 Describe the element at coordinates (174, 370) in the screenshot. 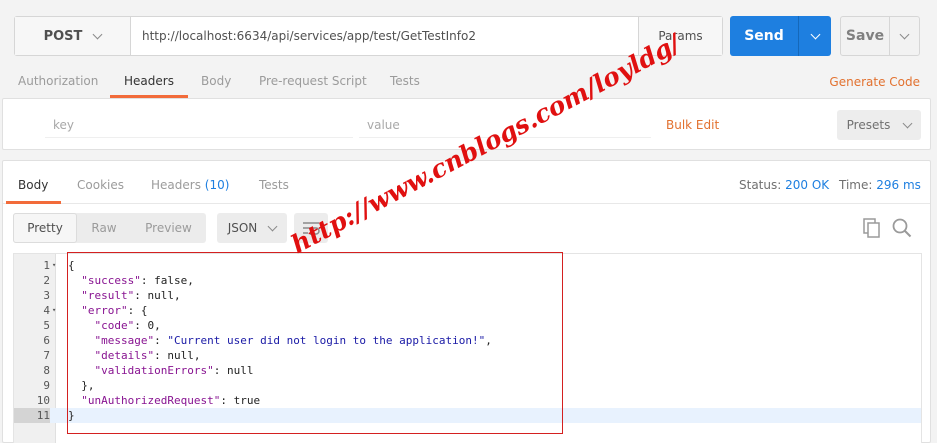

I see `code-text: "validationErrors": null` at that location.